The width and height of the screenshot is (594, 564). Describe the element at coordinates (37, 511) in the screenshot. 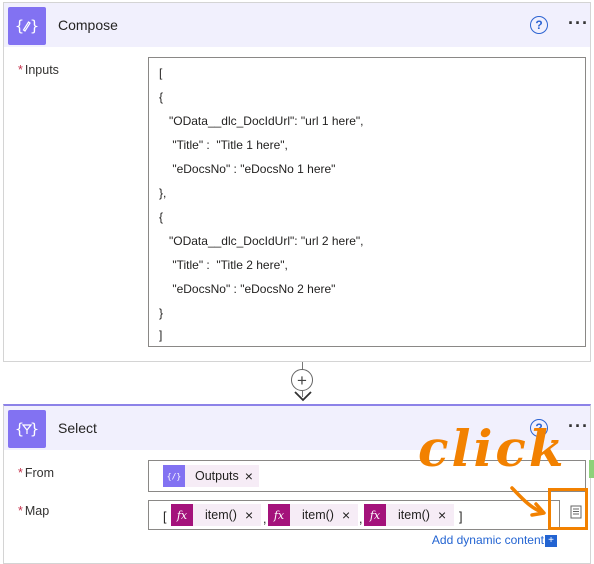

I see `map-label-text: Map` at that location.